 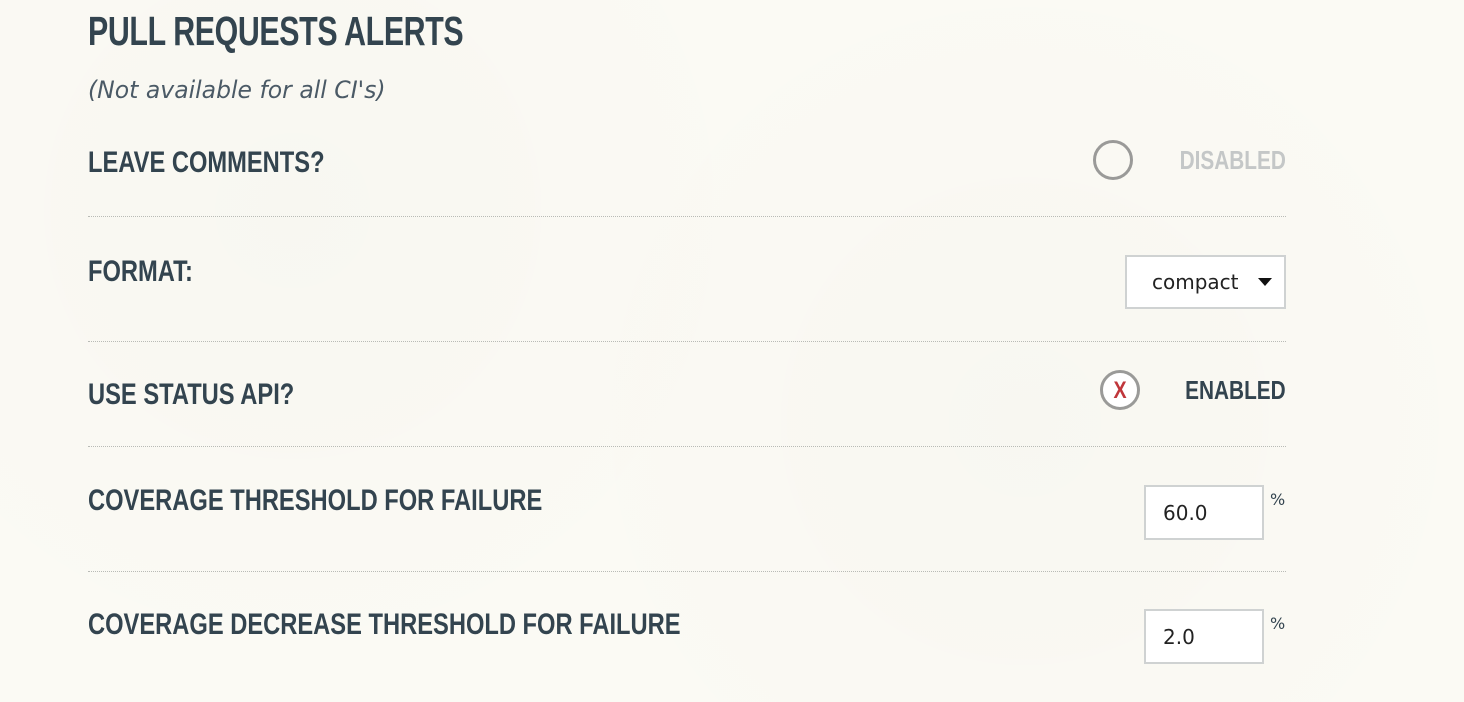 I want to click on use-status-api-label: USE STATUS API?, so click(x=191, y=394).